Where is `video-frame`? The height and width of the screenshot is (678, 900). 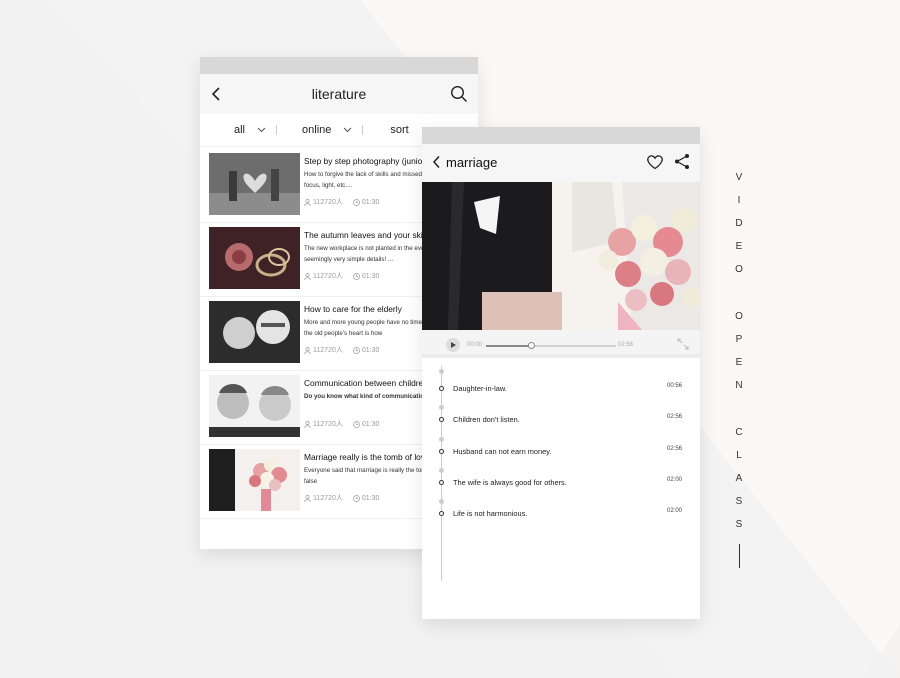
video-frame is located at coordinates (561, 256).